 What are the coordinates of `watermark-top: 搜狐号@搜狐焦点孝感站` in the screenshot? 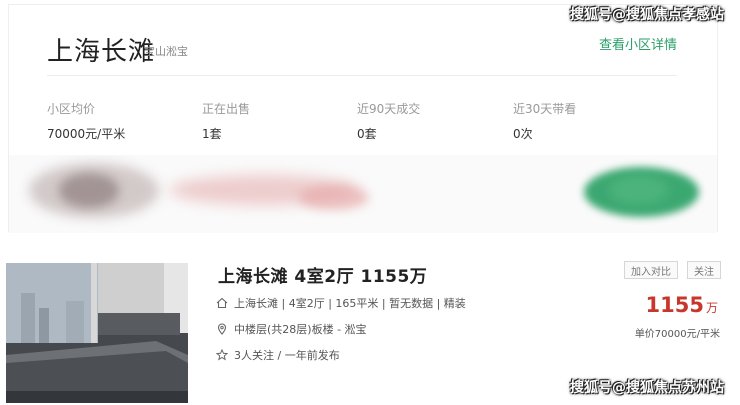 It's located at (647, 15).